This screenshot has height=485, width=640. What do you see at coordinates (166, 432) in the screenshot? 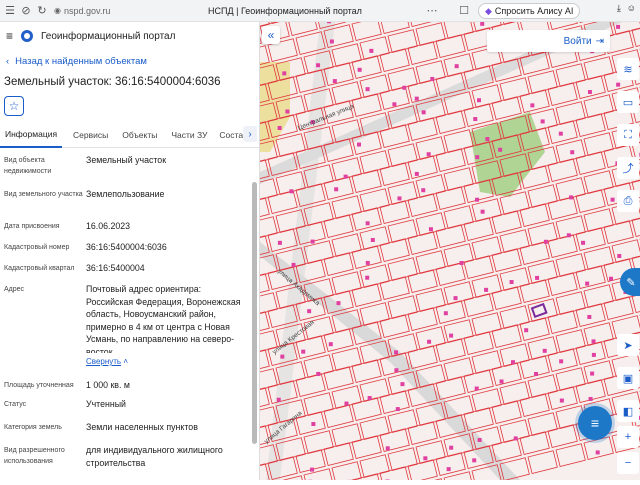
I see `row-value: Земли населенных пунктов` at bounding box center [166, 432].